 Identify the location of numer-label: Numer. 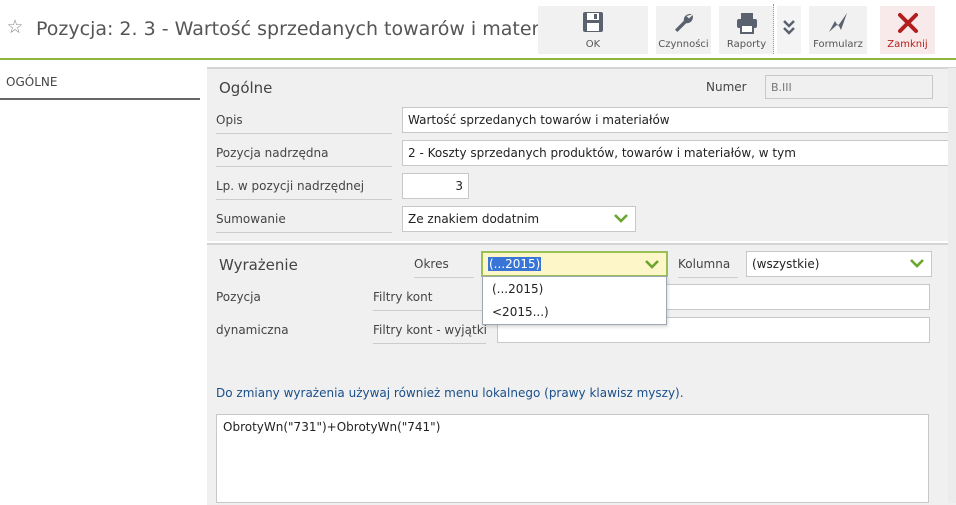
(726, 87).